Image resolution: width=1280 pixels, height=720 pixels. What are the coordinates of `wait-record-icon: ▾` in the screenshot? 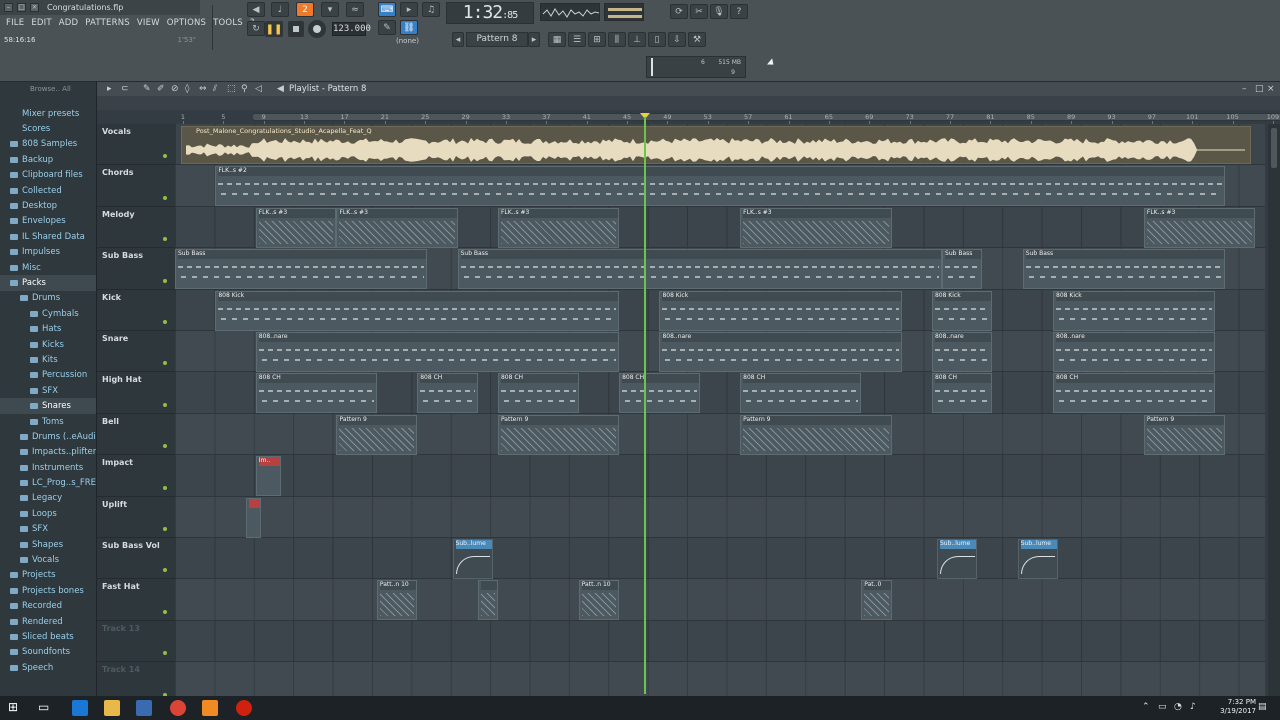 It's located at (330, 9).